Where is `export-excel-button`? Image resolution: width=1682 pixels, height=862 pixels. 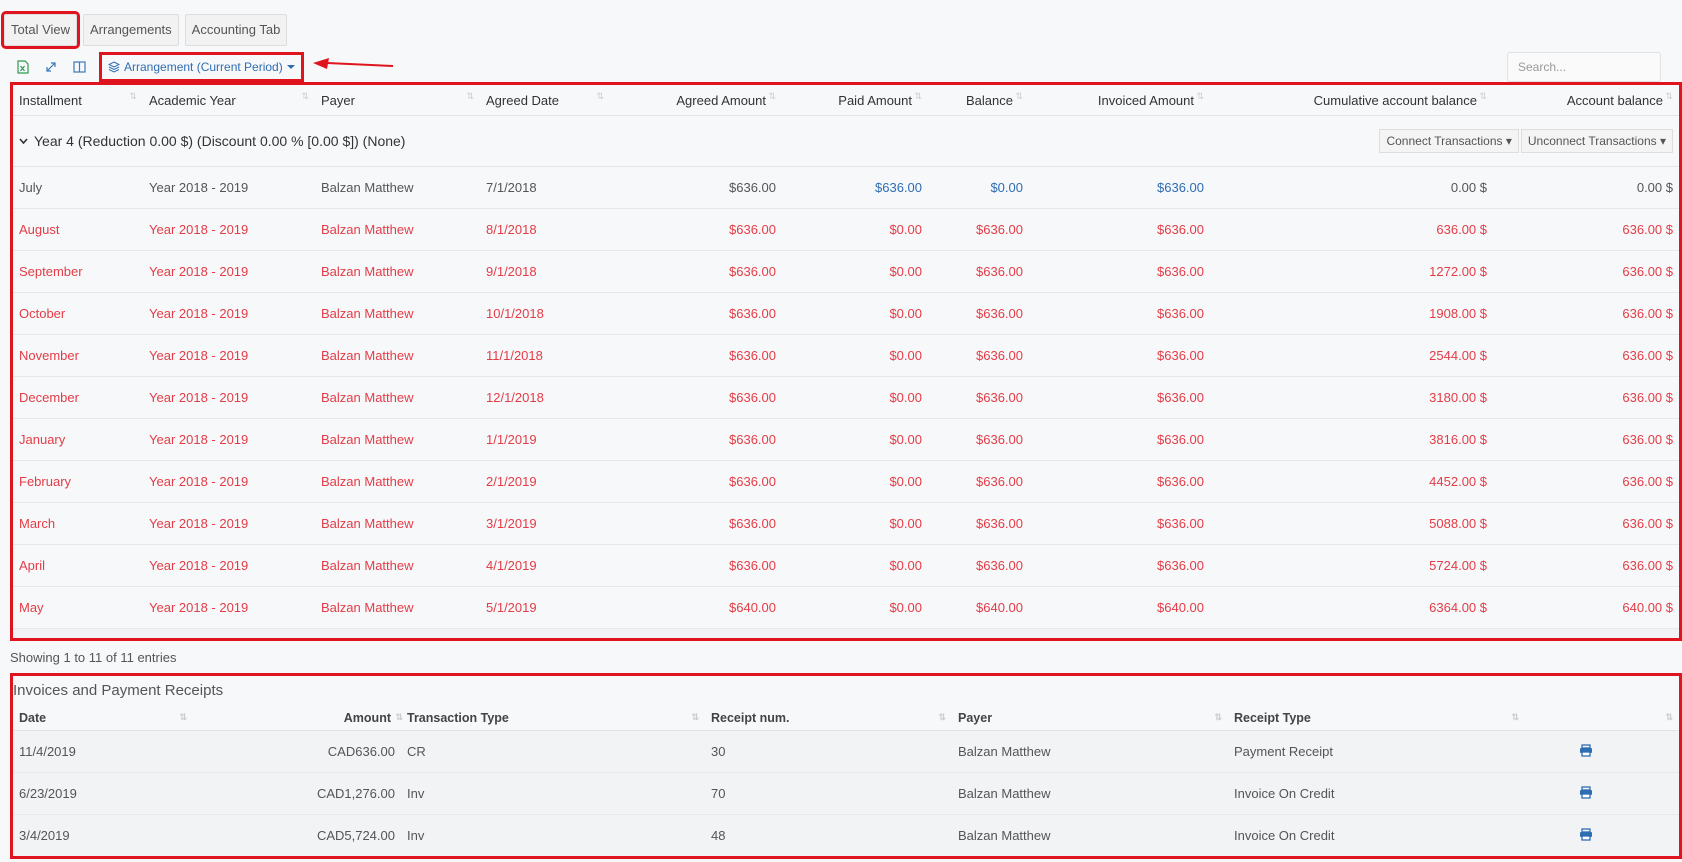 export-excel-button is located at coordinates (23, 67).